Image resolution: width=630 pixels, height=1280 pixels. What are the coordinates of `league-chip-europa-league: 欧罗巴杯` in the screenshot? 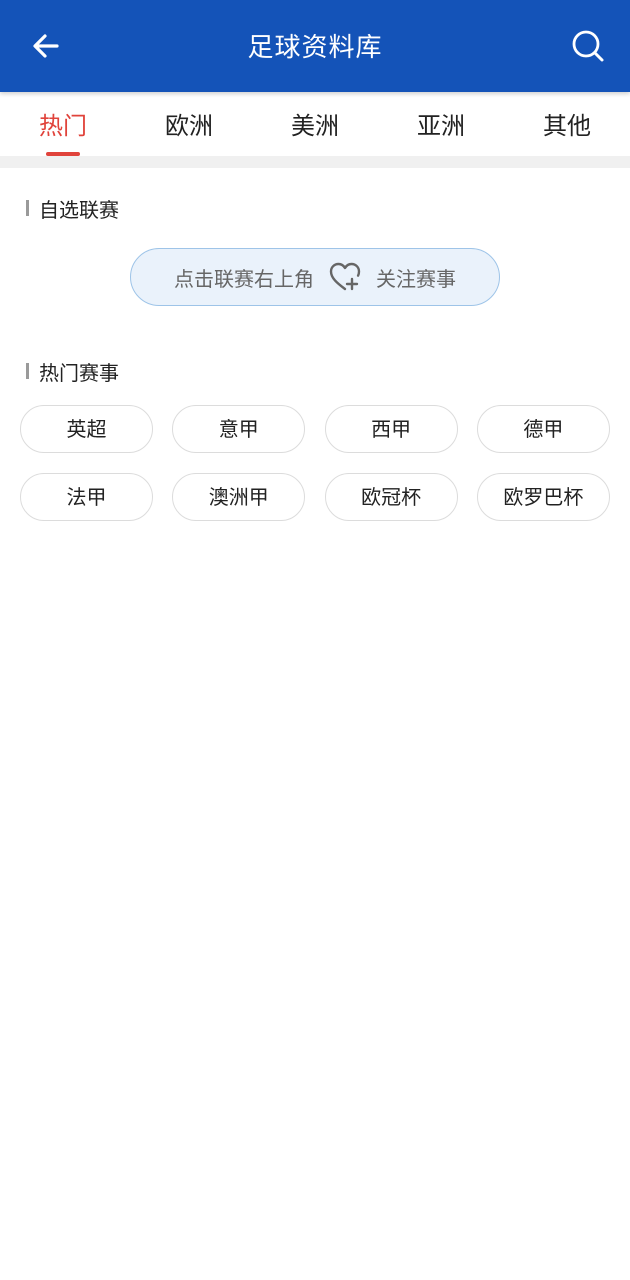 It's located at (543, 497).